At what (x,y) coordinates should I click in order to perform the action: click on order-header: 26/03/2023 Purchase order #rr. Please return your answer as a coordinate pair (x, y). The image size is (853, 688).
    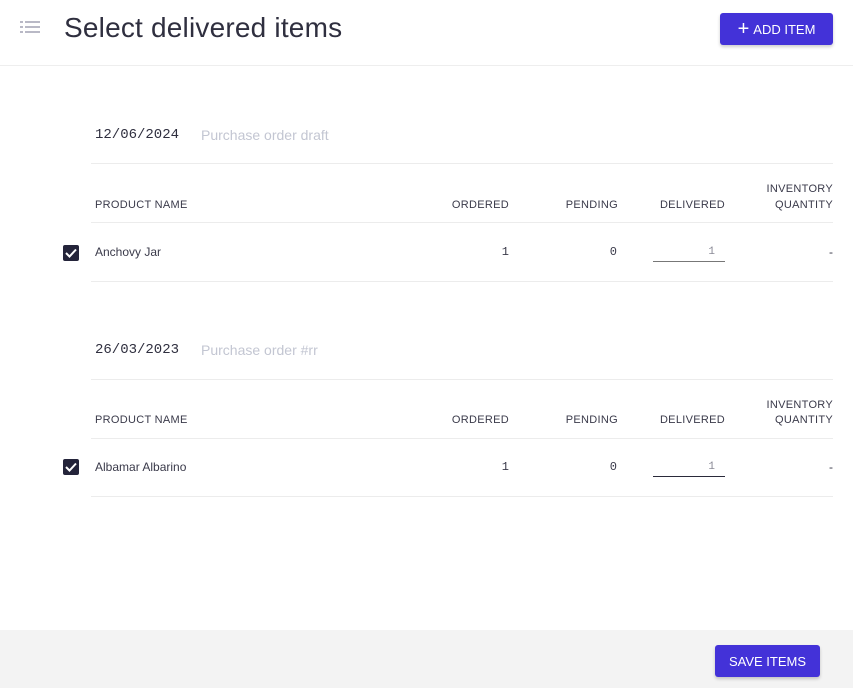
    Looking at the image, I should click on (206, 350).